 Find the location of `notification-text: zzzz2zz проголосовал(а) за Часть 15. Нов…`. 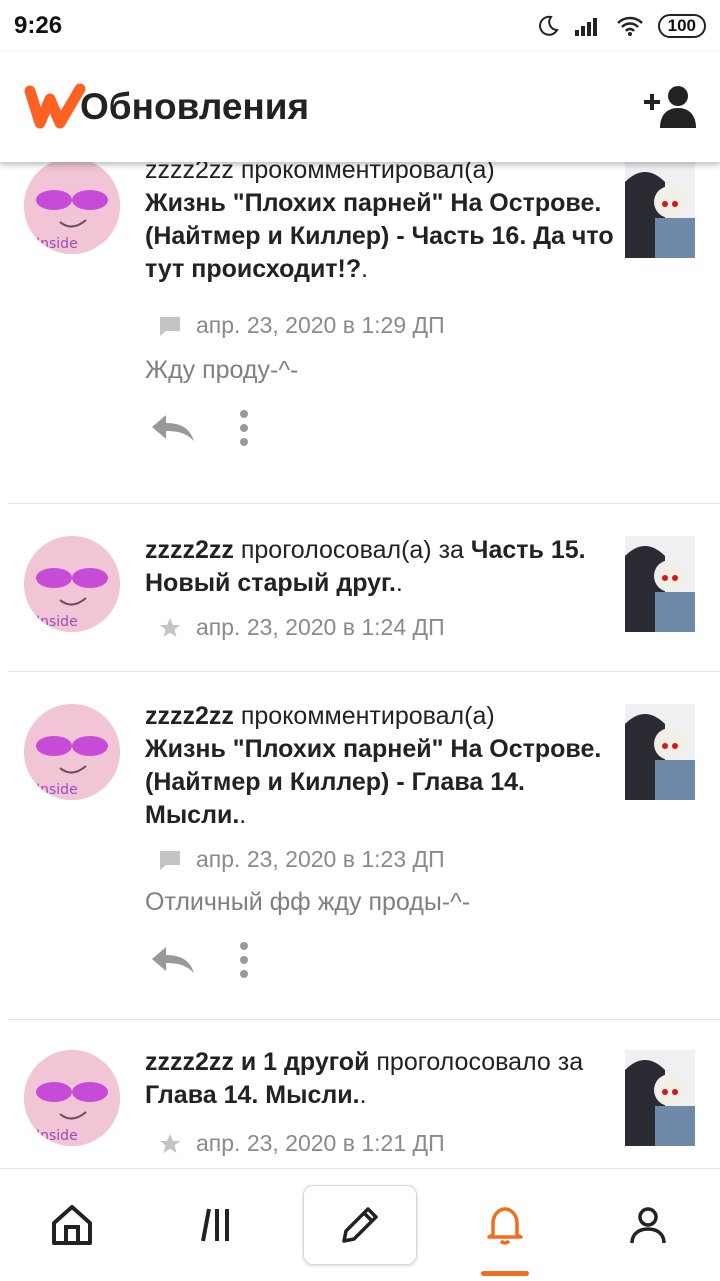

notification-text: zzzz2zz проголосовал(а) за Часть 15. Нов… is located at coordinates (380, 567).